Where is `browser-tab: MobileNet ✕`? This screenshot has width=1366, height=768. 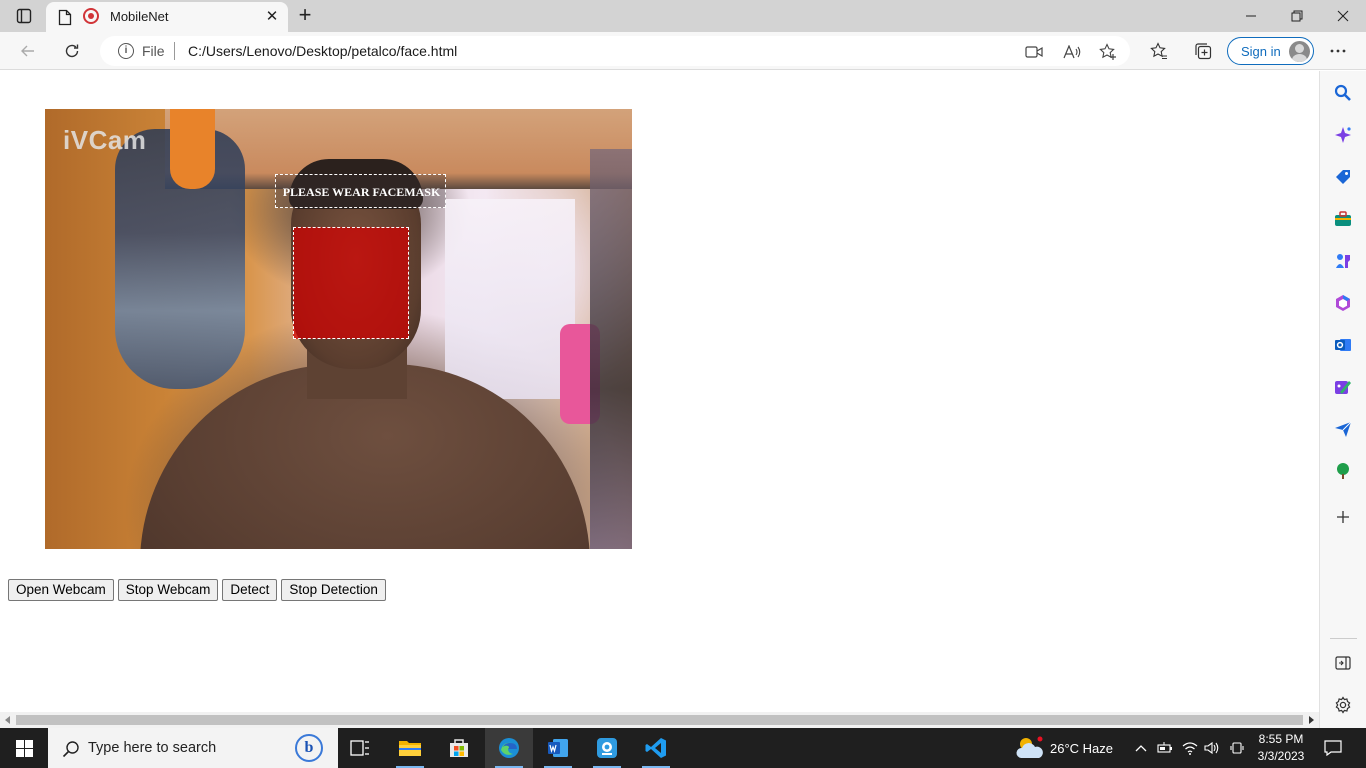 browser-tab: MobileNet ✕ is located at coordinates (167, 17).